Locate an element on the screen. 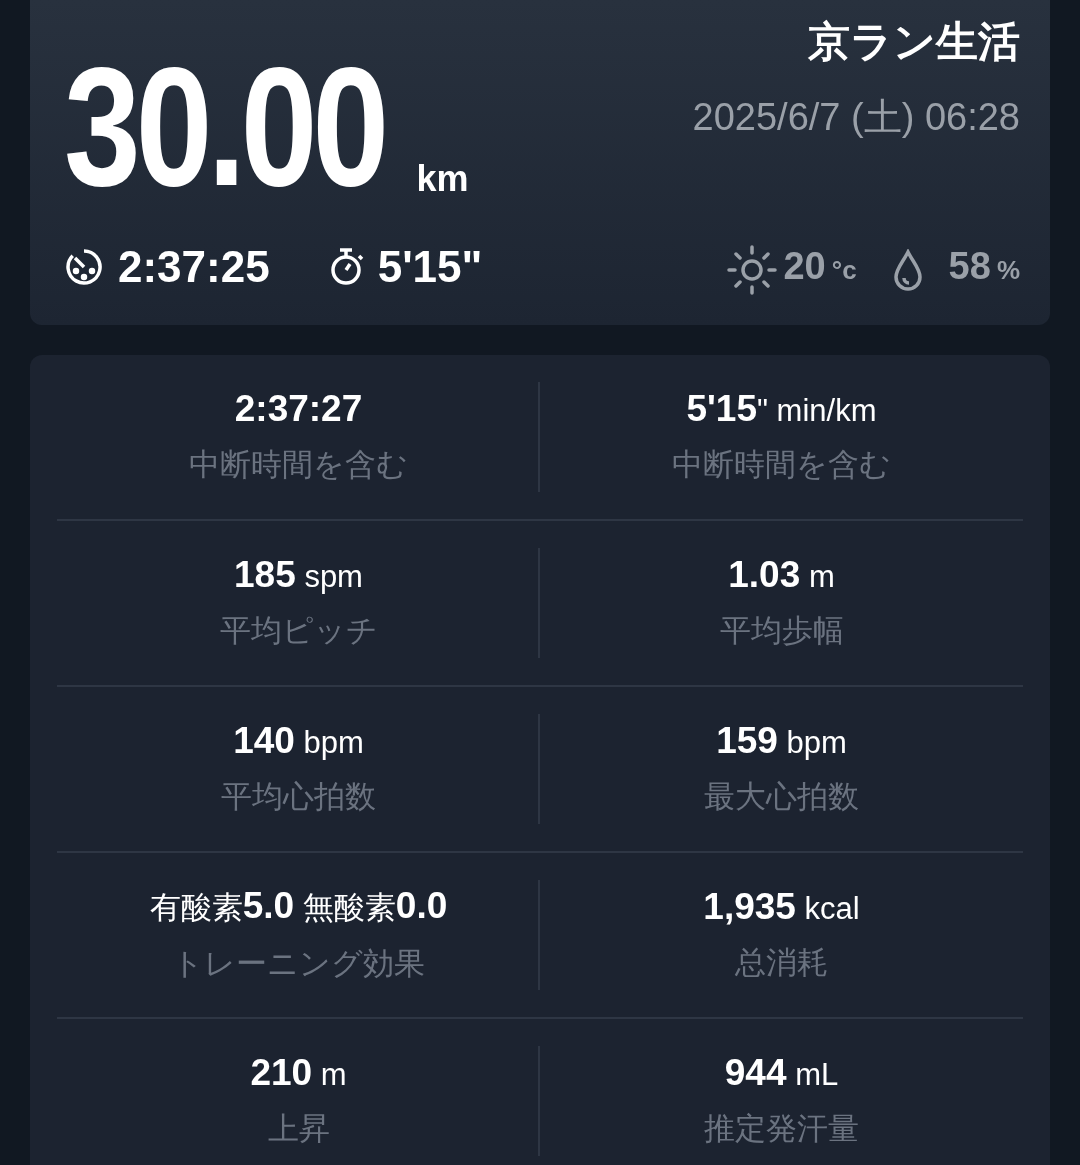 Image resolution: width=1080 pixels, height=1165 pixels. stat-value: 5'15" min/km is located at coordinates (781, 409).